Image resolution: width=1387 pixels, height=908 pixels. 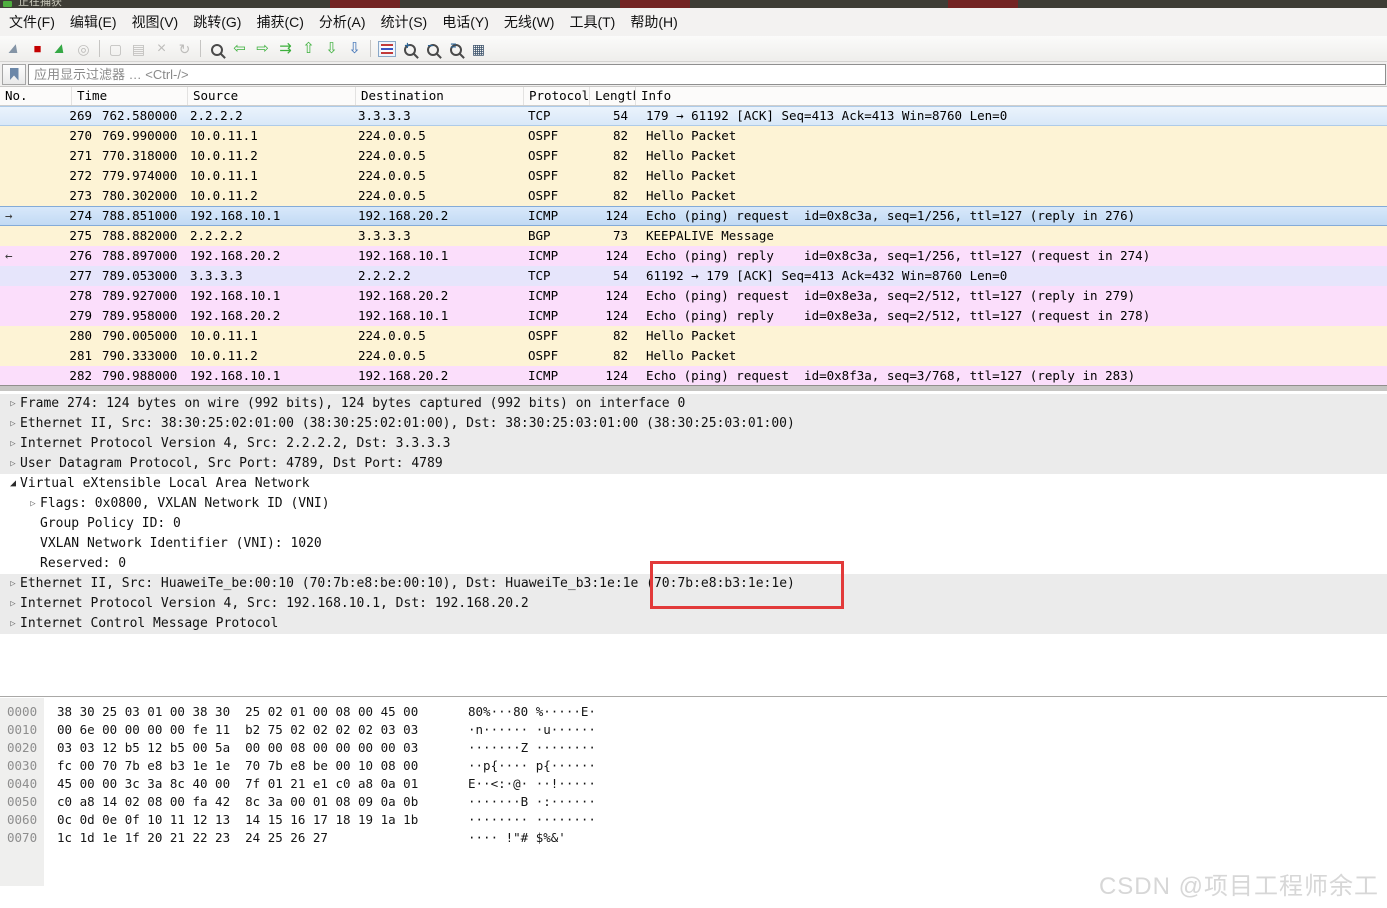 I want to click on cell-info: Hello Packet, so click(x=691, y=155).